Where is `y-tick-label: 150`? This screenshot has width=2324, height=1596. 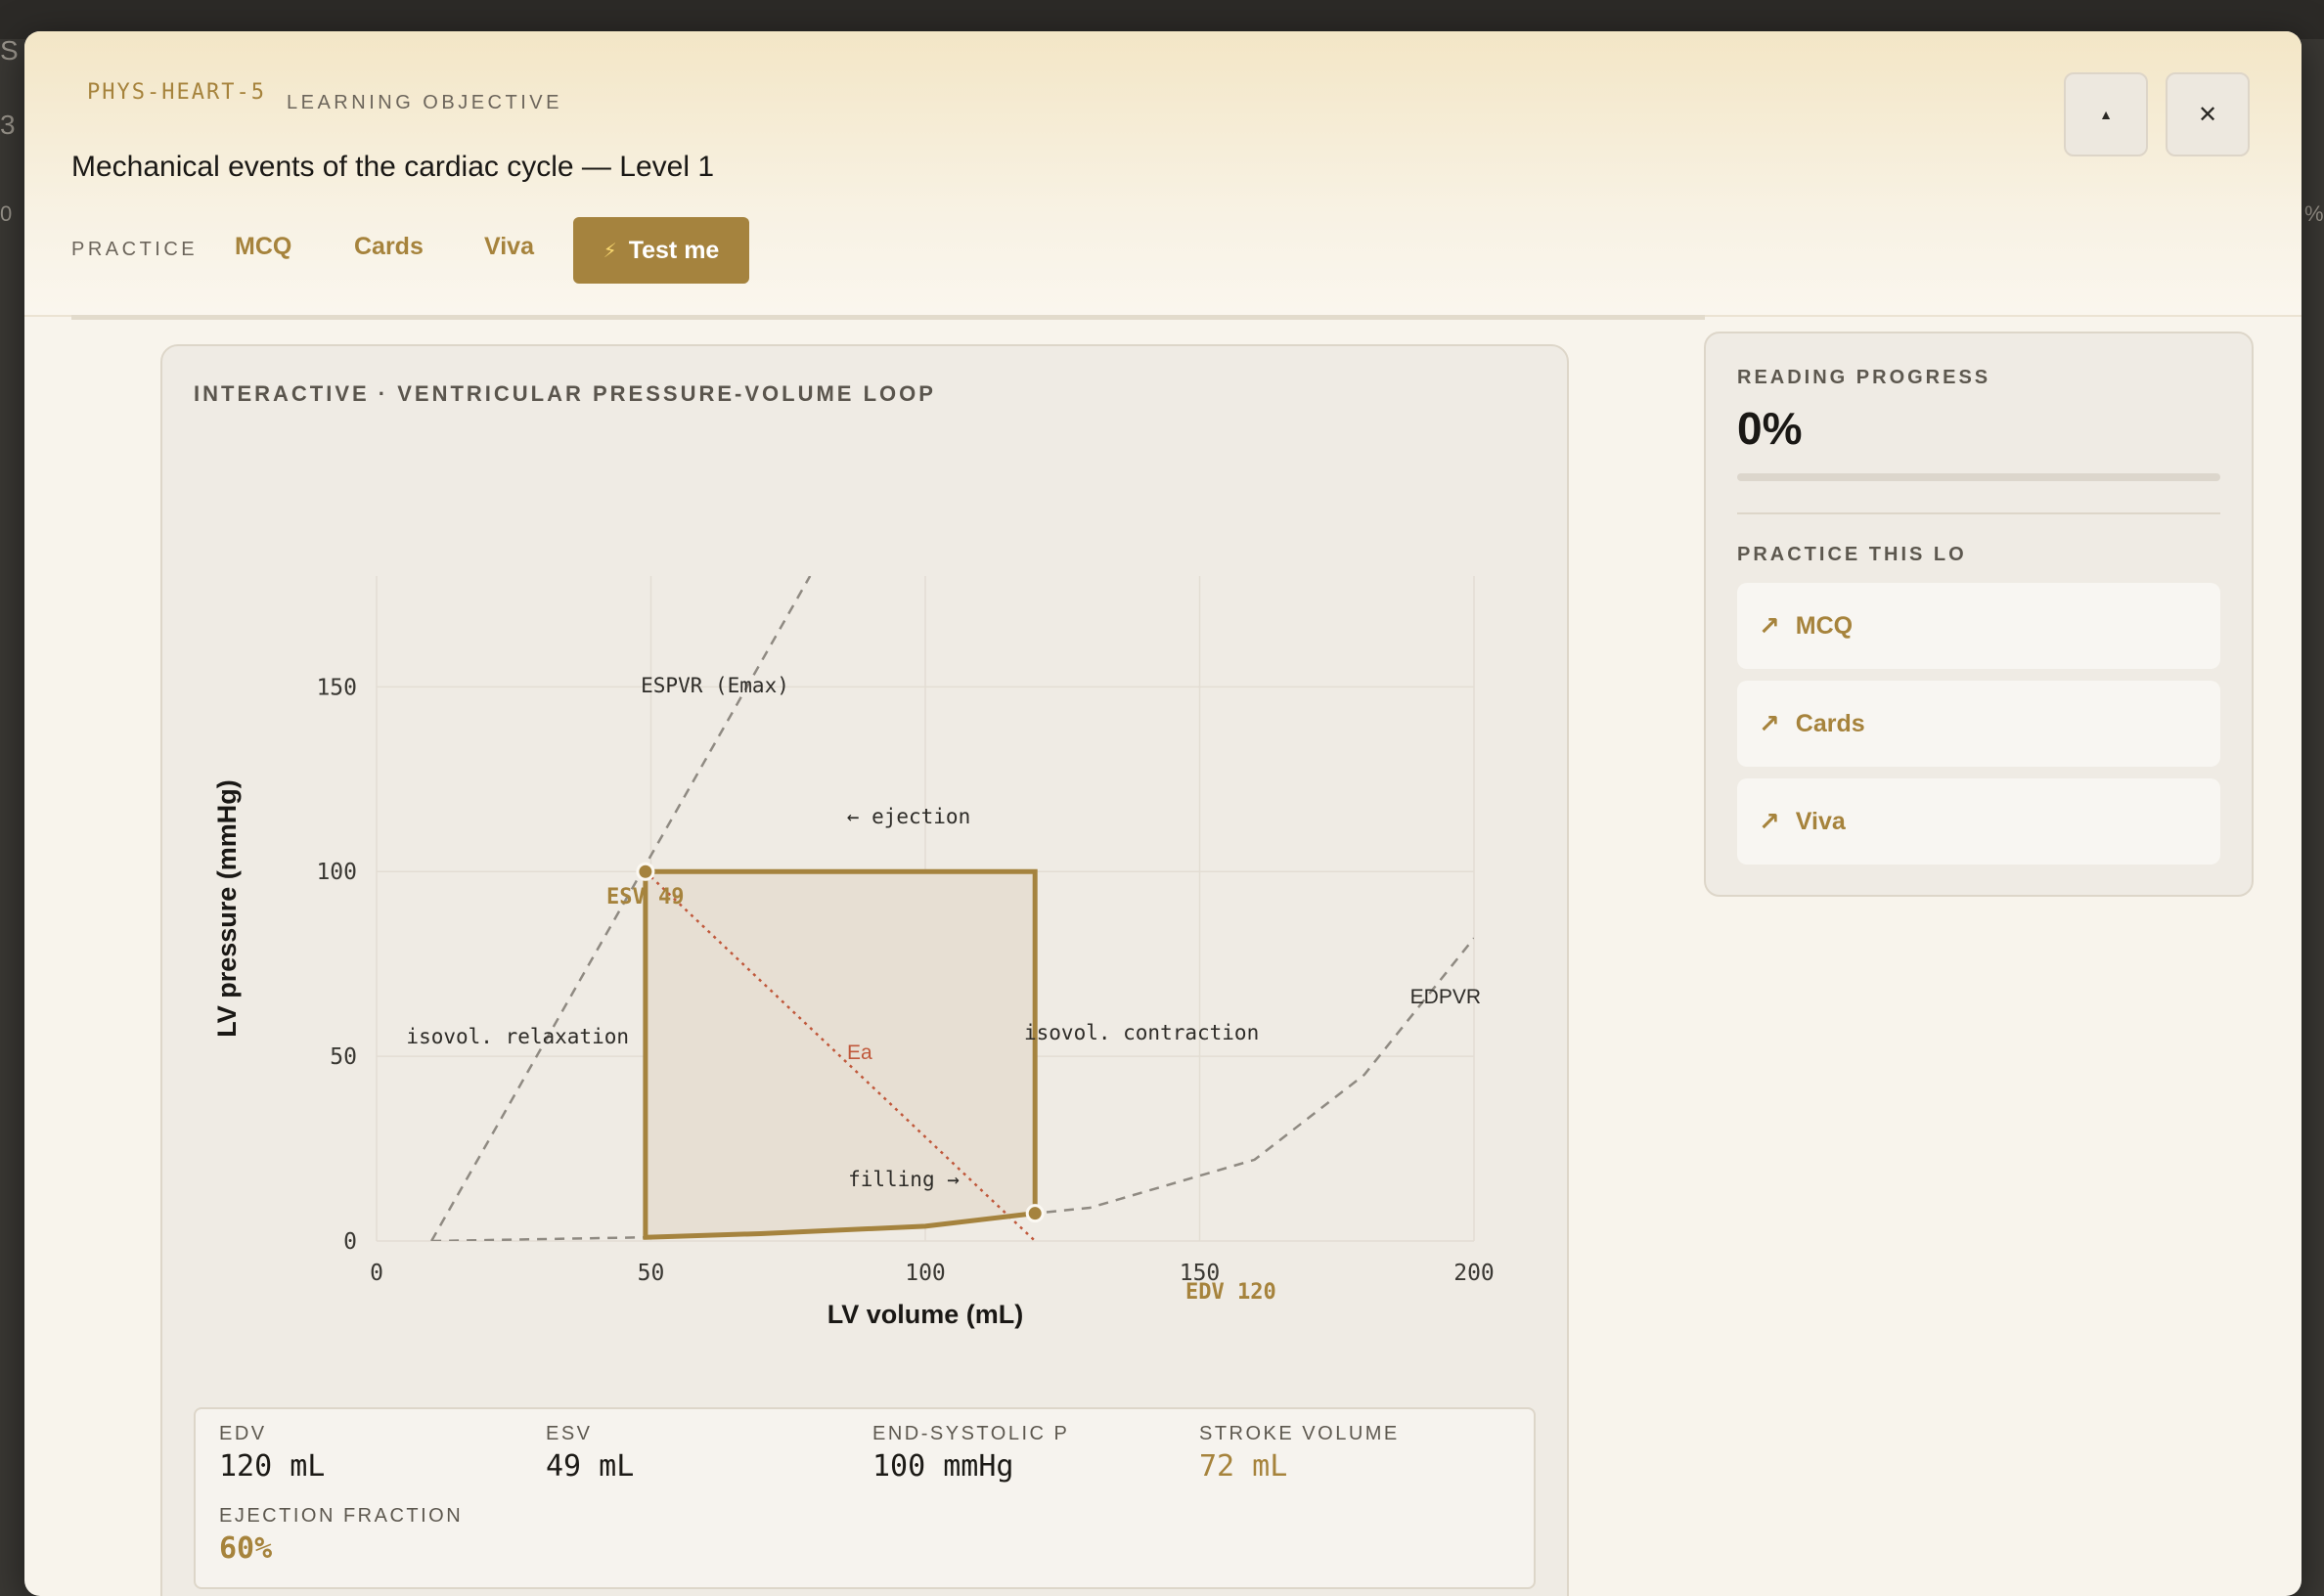 y-tick-label: 150 is located at coordinates (337, 687).